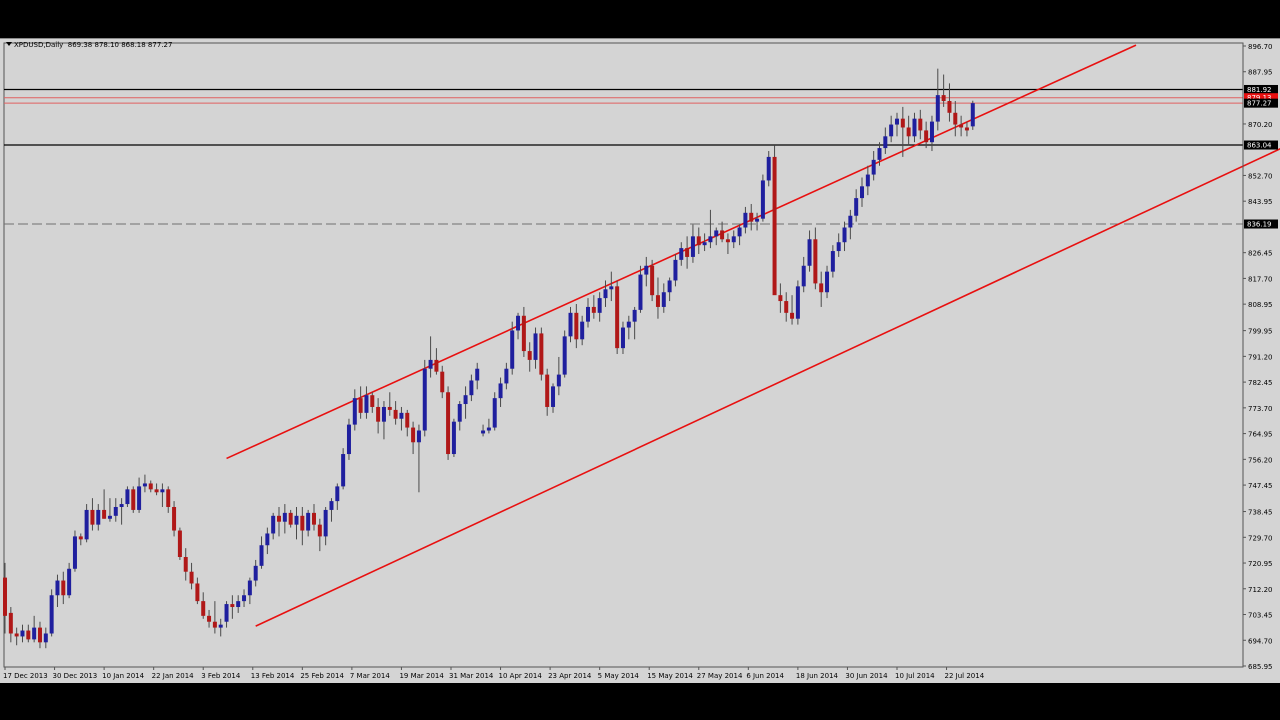 Image resolution: width=1280 pixels, height=720 pixels. I want to click on dropdown-arrow-icon, so click(9, 44).